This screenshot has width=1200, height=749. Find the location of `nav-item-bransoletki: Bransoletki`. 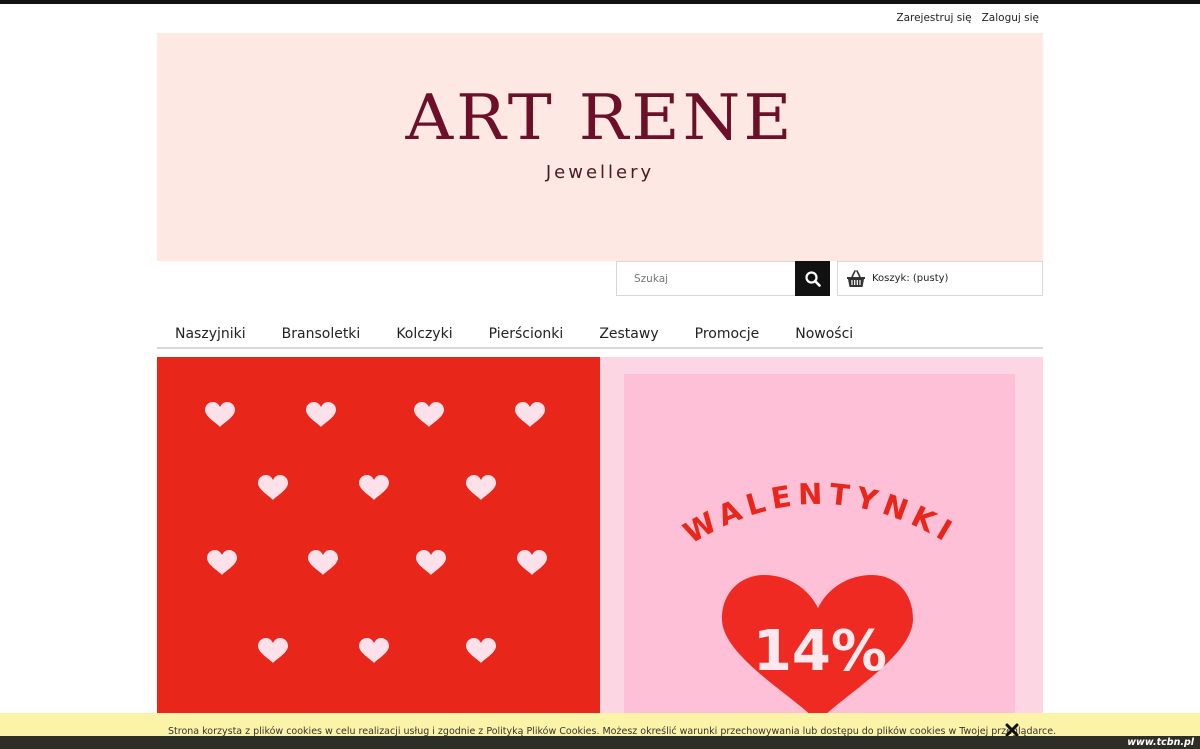

nav-item-bransoletki: Bransoletki is located at coordinates (321, 334).